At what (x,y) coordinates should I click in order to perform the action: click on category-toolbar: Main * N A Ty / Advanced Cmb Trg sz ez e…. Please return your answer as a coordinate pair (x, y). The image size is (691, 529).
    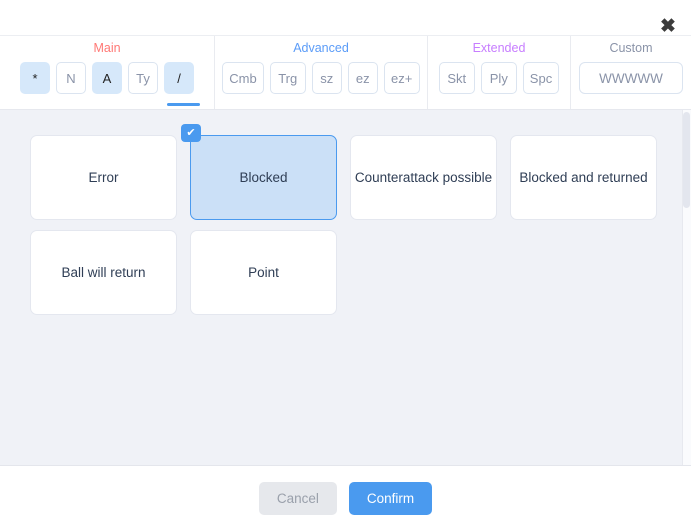
    Looking at the image, I should click on (345, 72).